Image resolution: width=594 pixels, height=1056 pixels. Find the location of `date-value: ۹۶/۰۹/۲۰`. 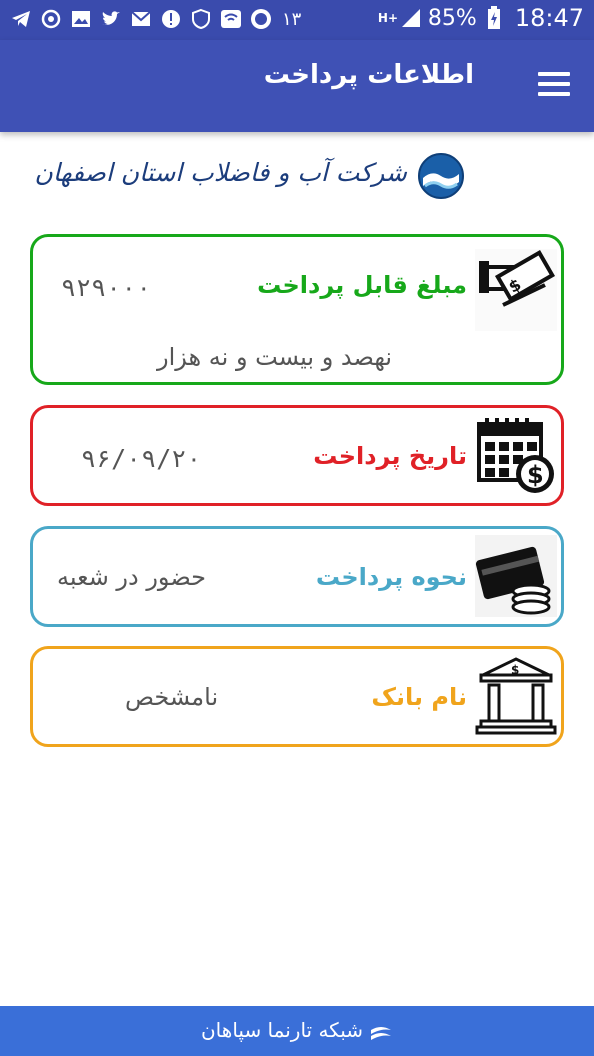

date-value: ۹۶/۰۹/۲۰ is located at coordinates (141, 458).